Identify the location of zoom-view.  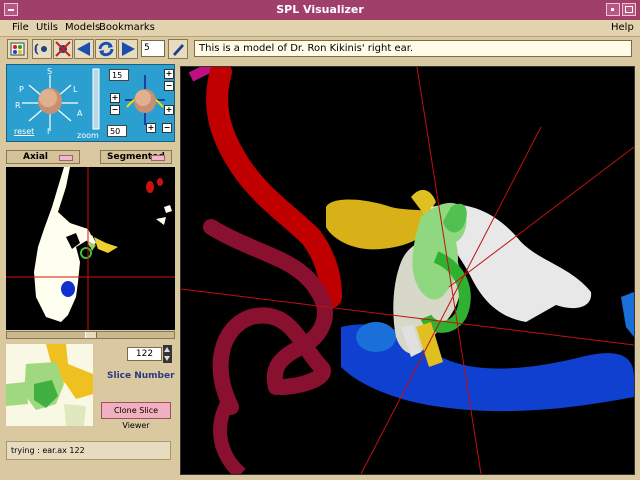
(49, 385).